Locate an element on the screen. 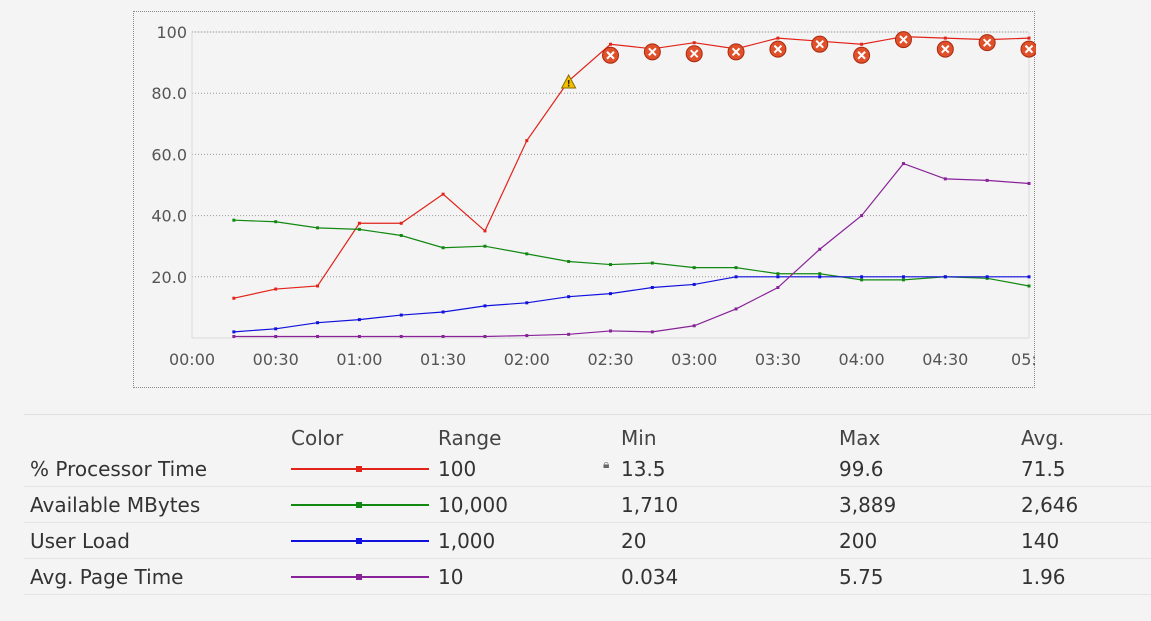 Image resolution: width=1151 pixels, height=621 pixels. avg-header: Avg. is located at coordinates (1043, 438).